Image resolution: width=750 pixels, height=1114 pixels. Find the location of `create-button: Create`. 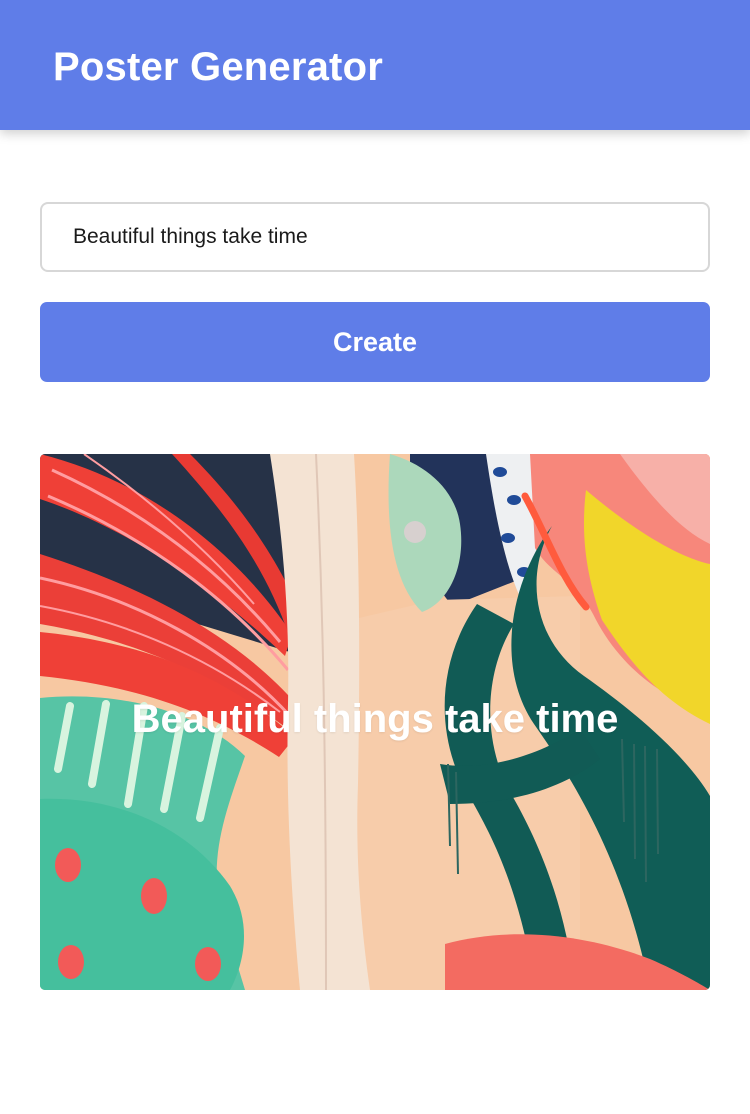

create-button: Create is located at coordinates (375, 342).